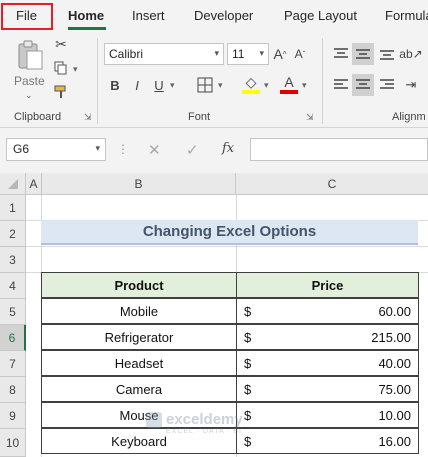 Image resolution: width=428 pixels, height=457 pixels. Describe the element at coordinates (154, 419) in the screenshot. I see `exceldemy-logo-icon` at that location.